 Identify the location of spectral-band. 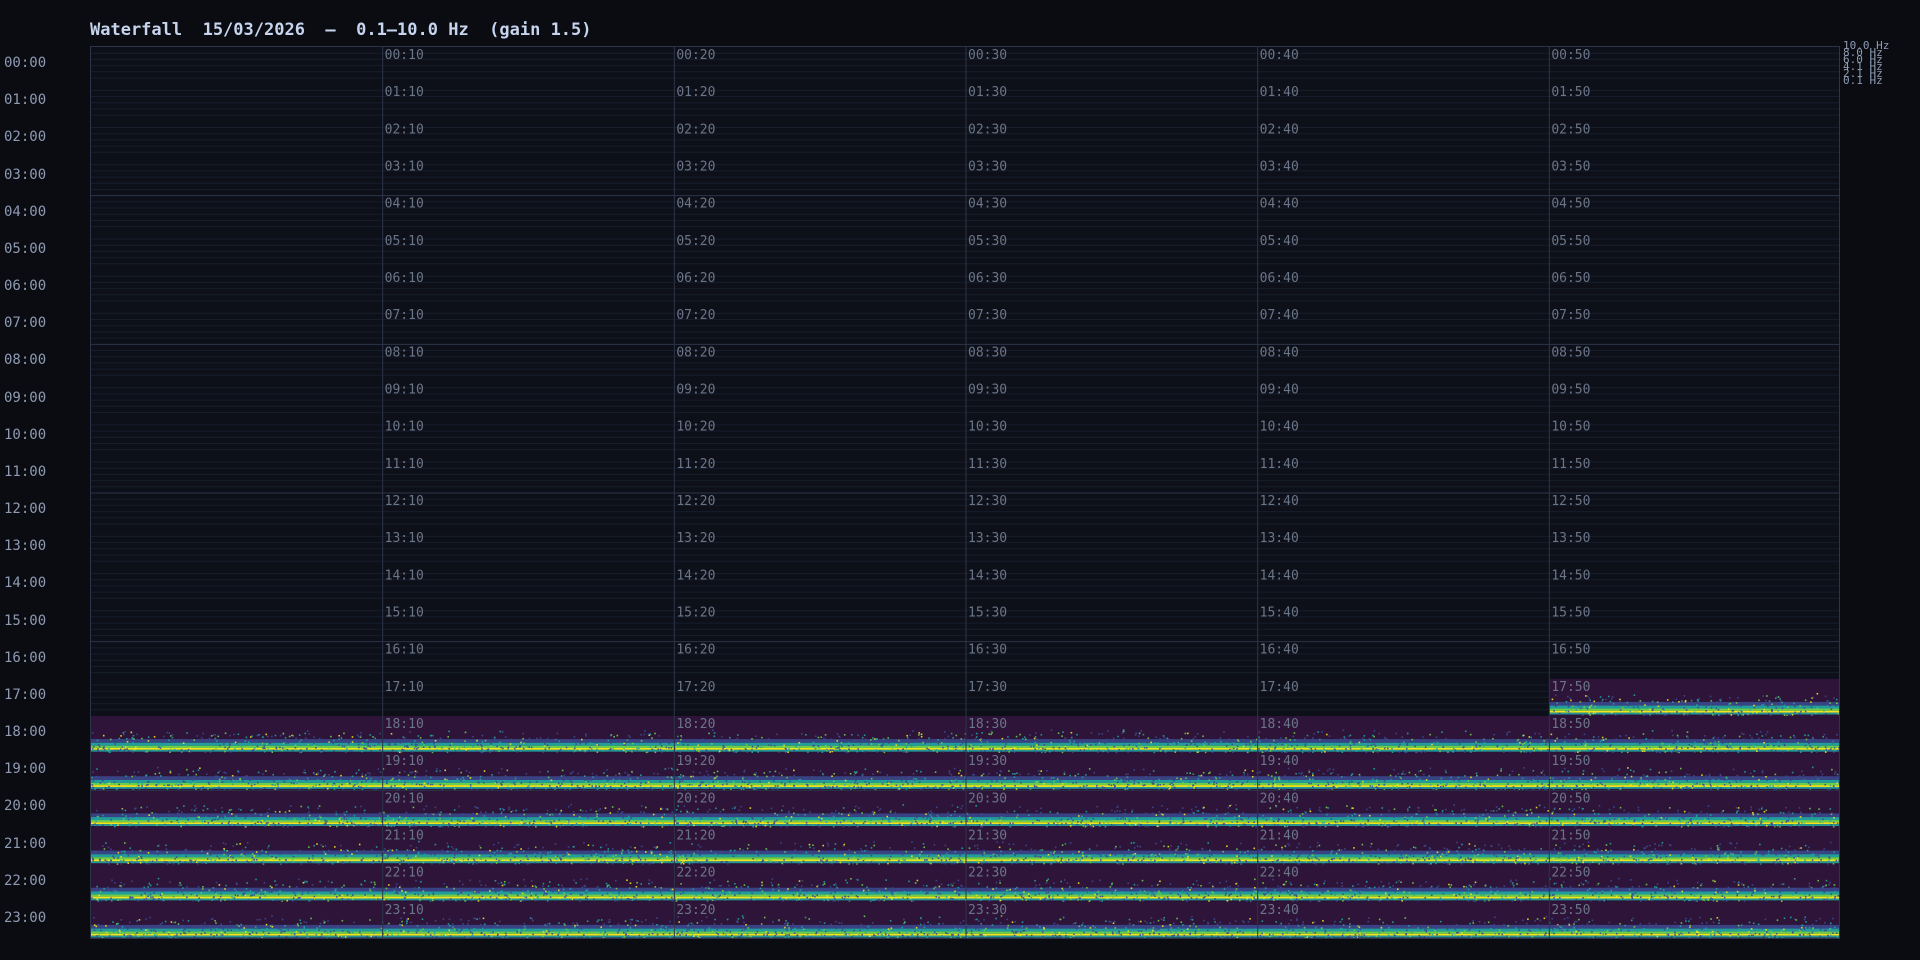
(1694, 709).